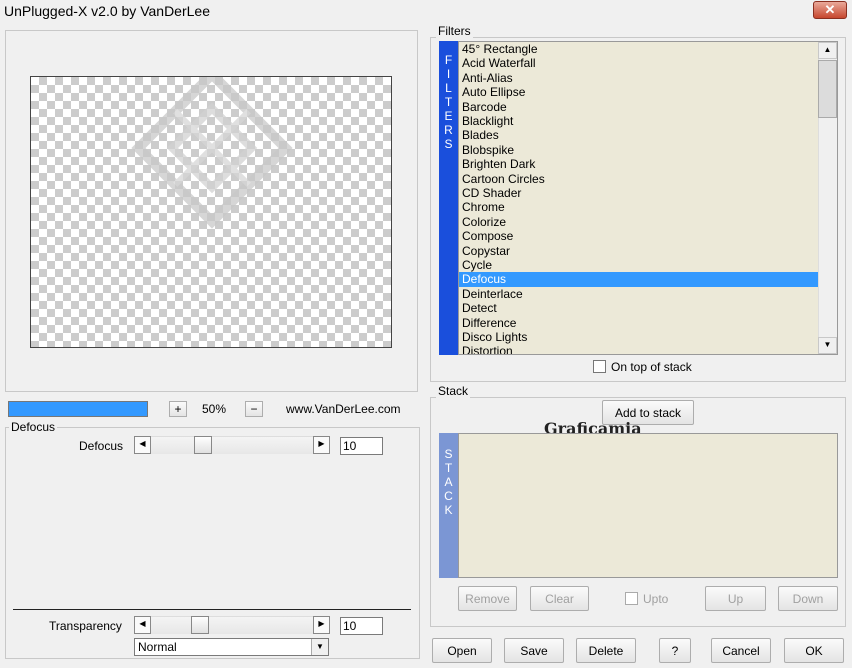 The width and height of the screenshot is (852, 668). What do you see at coordinates (638, 308) in the screenshot?
I see `filter-list-item: Detect` at bounding box center [638, 308].